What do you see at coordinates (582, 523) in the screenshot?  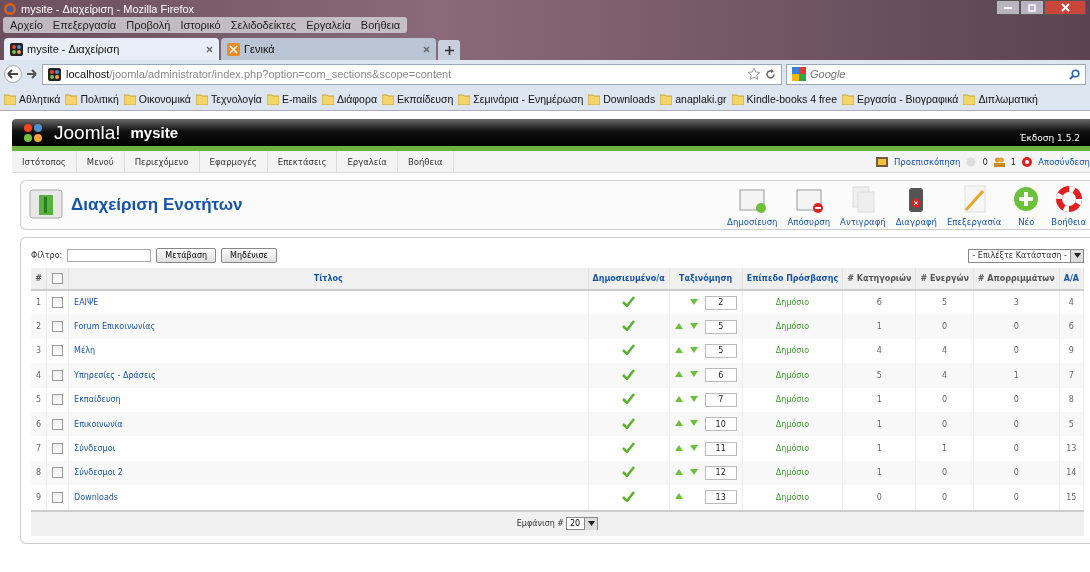 I see `limit-dropdown: 20` at bounding box center [582, 523].